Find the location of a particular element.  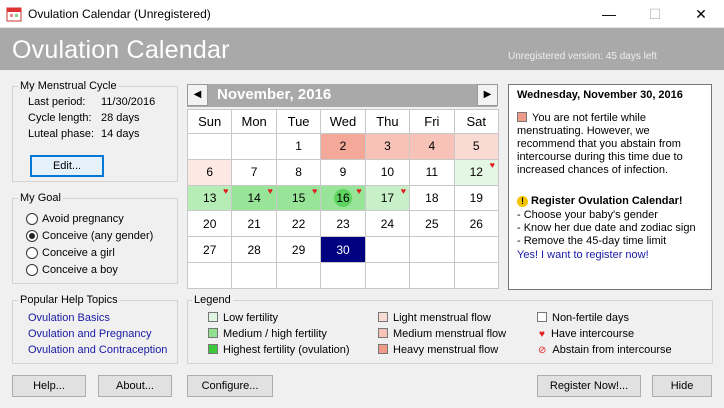

app-title: Ovulation Calendar is located at coordinates (121, 50).